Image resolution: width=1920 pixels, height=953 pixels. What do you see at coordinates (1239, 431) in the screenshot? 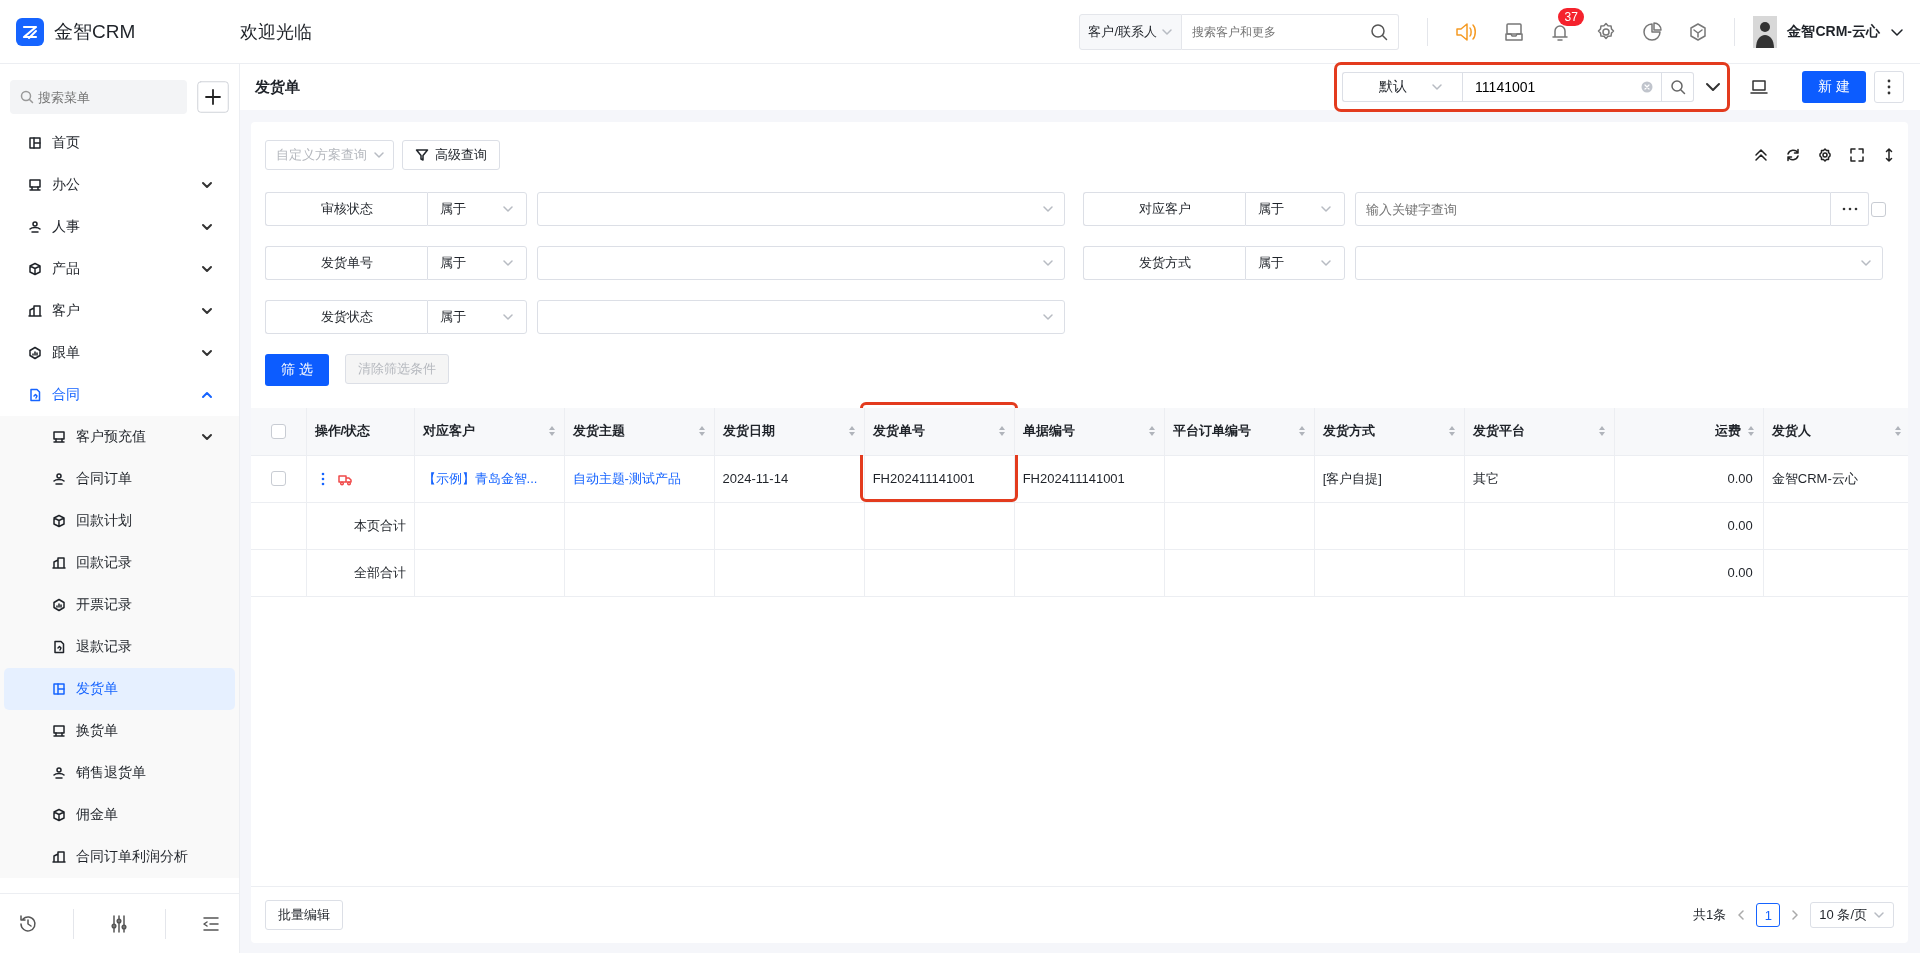
I see `column-header: 平台订单编号` at bounding box center [1239, 431].